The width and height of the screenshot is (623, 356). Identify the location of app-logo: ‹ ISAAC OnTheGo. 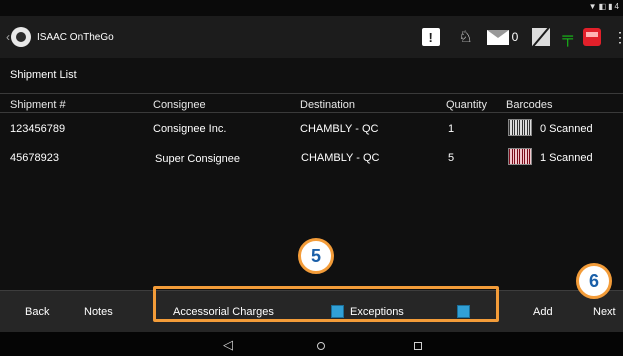
(60, 37).